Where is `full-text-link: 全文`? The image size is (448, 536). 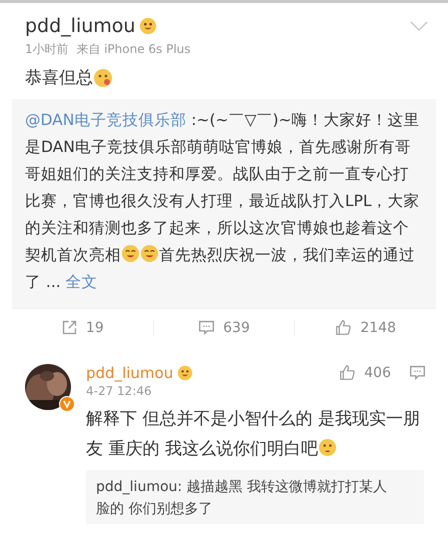
full-text-link: 全文 is located at coordinates (82, 282).